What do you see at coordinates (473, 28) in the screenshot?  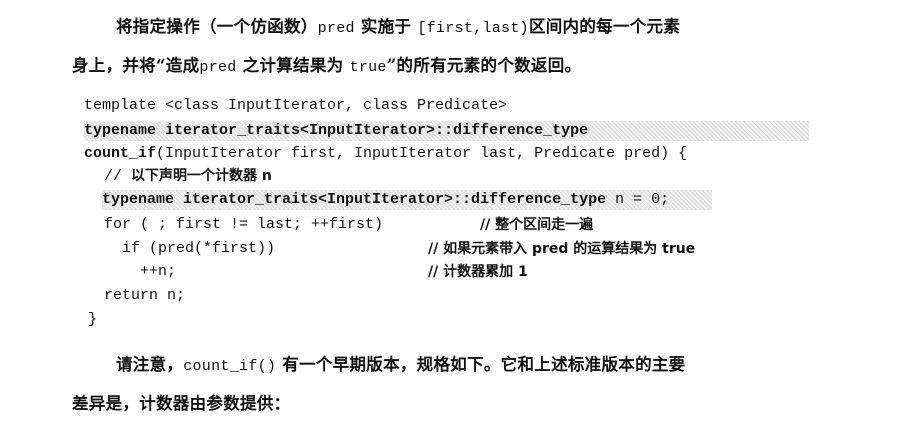 I see `intro-line-1-range: [first,last)` at bounding box center [473, 28].